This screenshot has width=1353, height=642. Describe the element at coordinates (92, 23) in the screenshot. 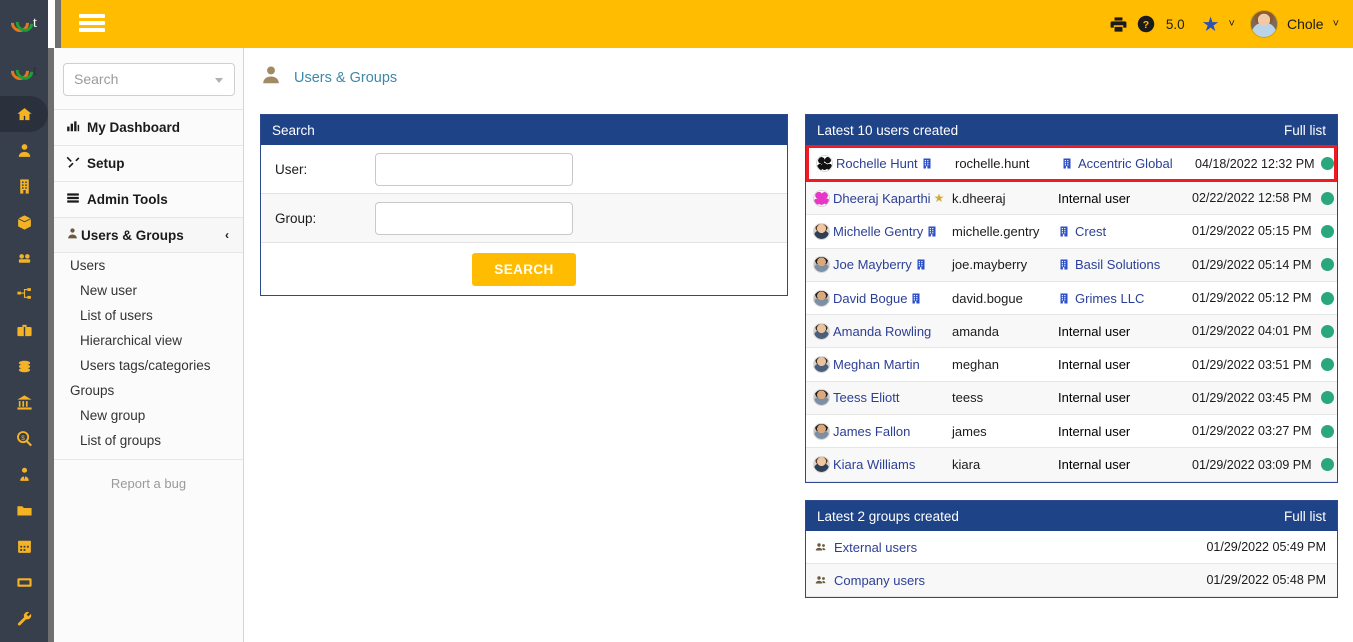

I see `hamburger-icon` at that location.